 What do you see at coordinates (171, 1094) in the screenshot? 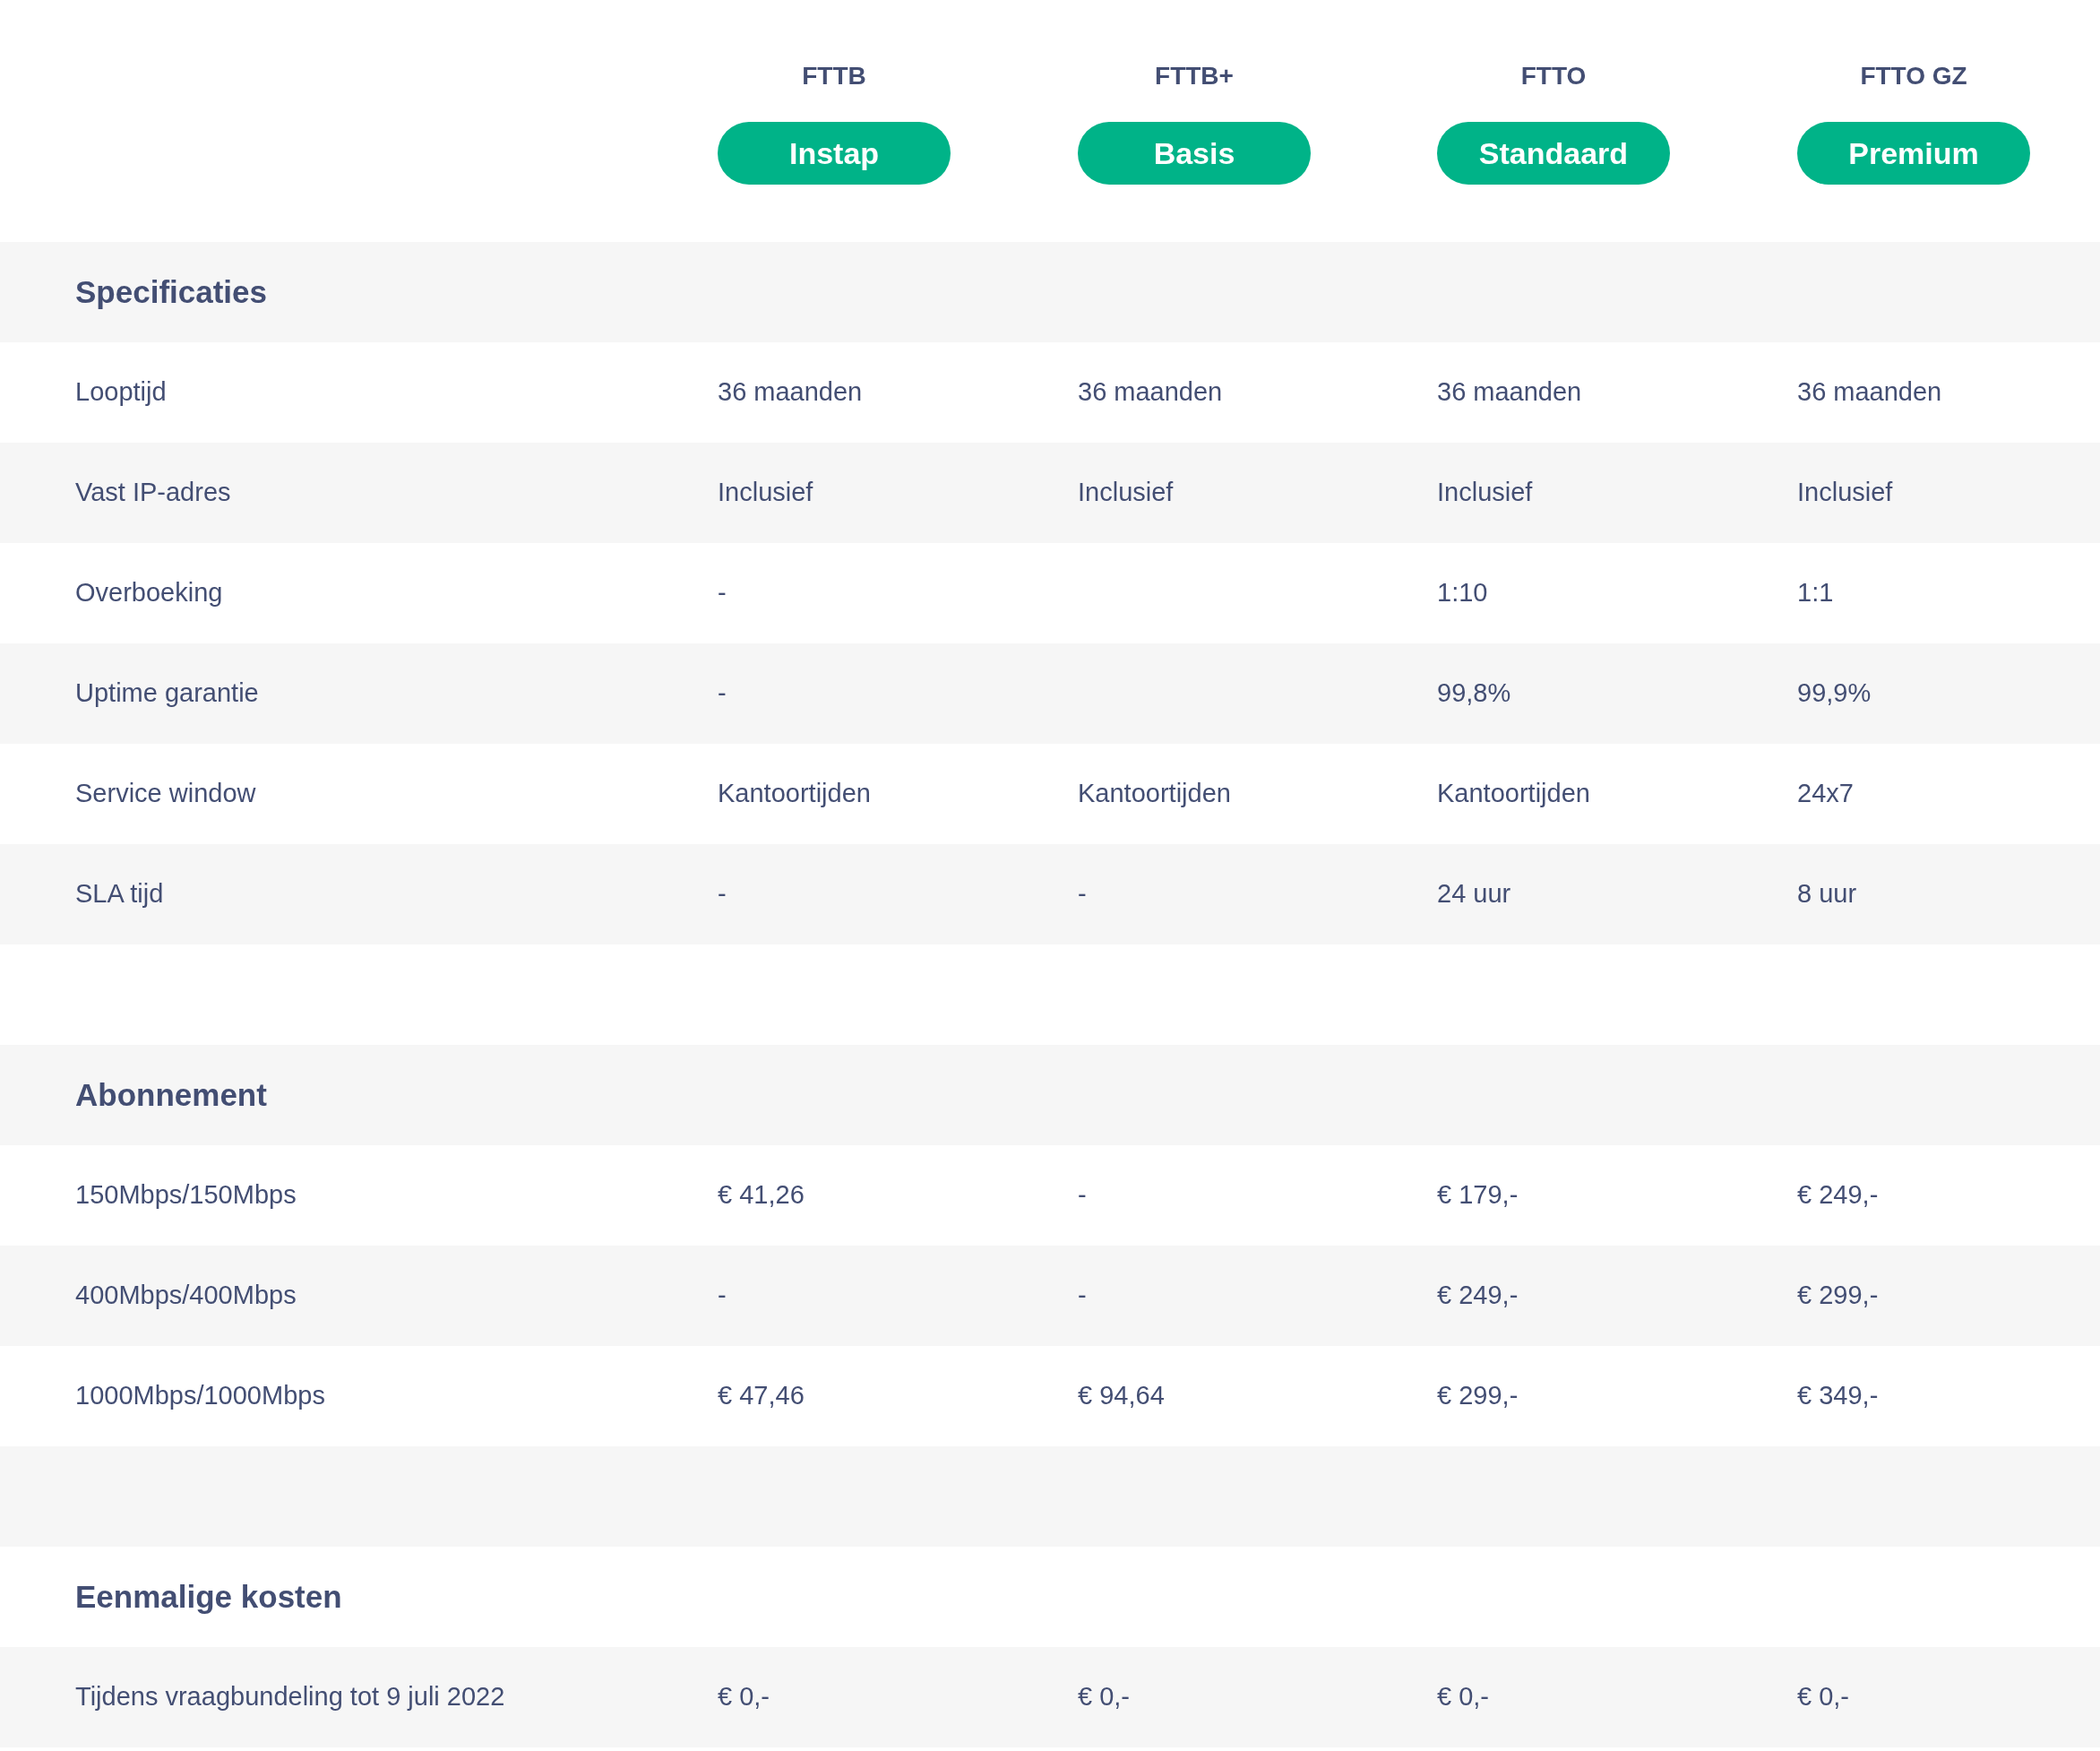
I see `section-title: Abonnement` at bounding box center [171, 1094].